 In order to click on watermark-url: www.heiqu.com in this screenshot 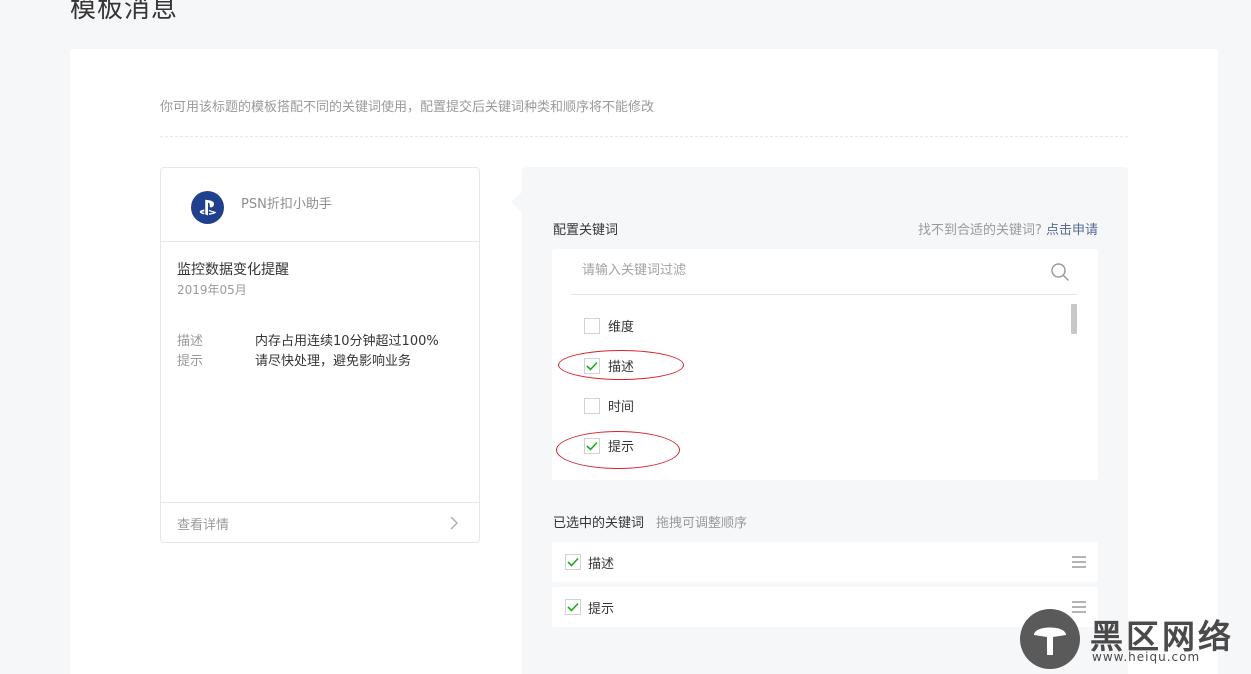, I will do `click(1146, 657)`.